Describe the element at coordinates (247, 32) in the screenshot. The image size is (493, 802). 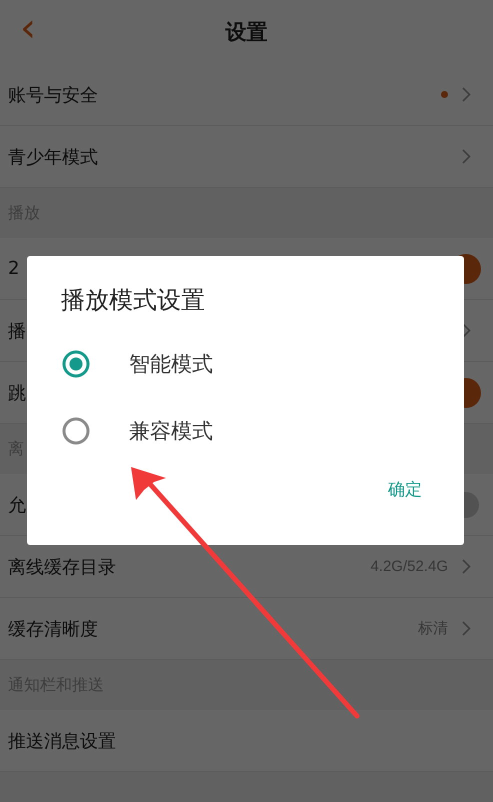
I see `page-title: 设置` at that location.